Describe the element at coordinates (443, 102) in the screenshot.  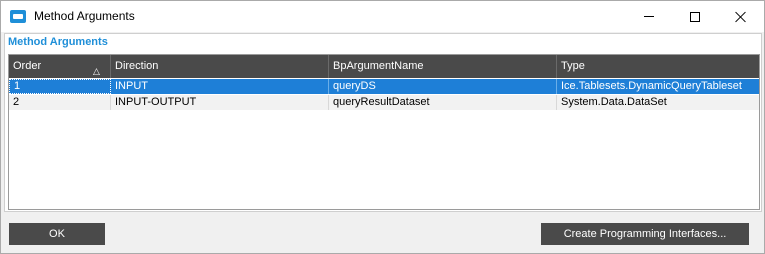
I see `cell-bpargumentname: queryResultDataset` at that location.